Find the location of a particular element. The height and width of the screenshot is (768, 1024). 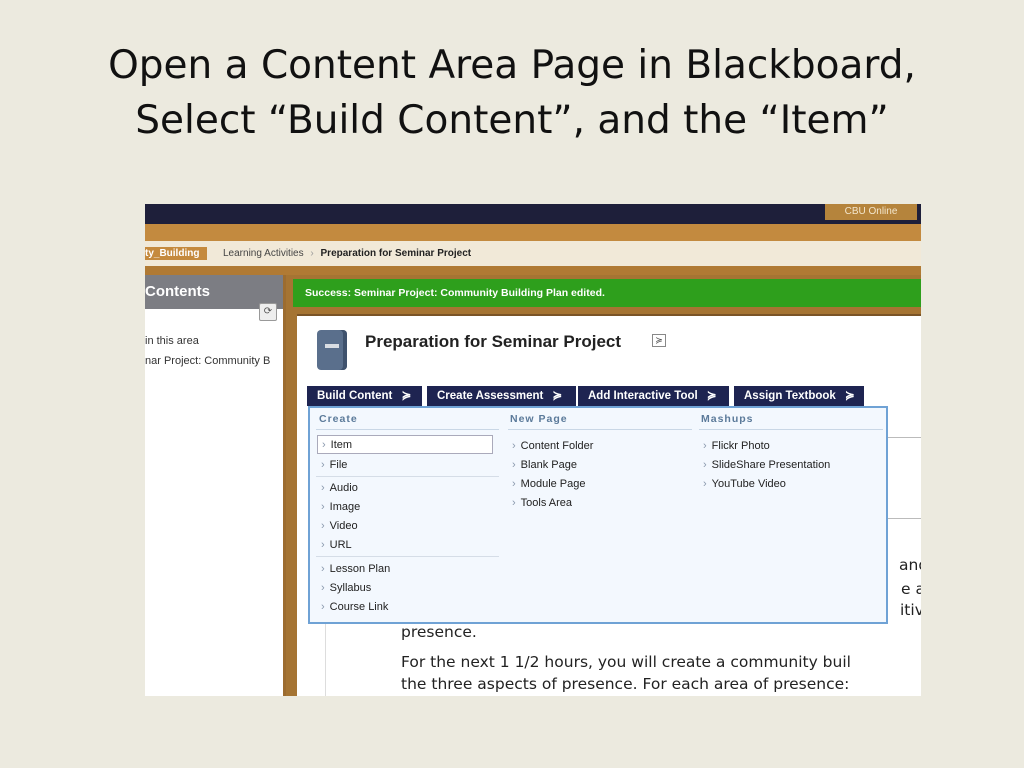

menu-heading-mashups: Mashups is located at coordinates (727, 419).